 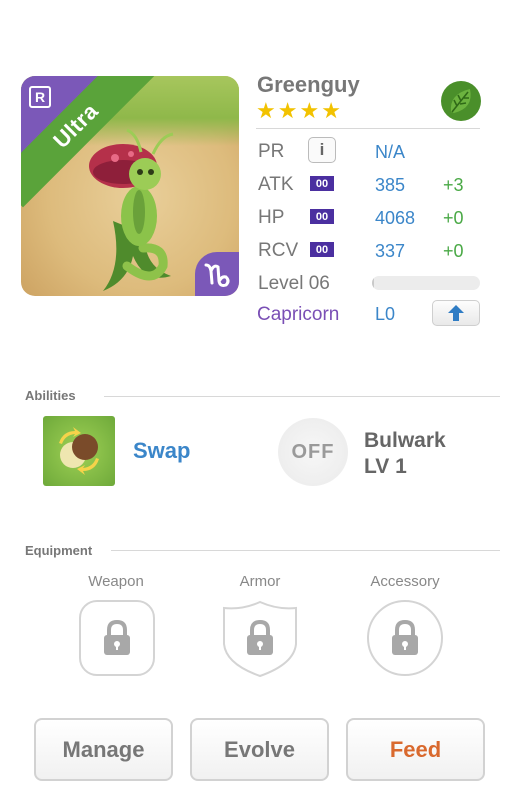 What do you see at coordinates (116, 581) in the screenshot?
I see `weapon-label: Weapon` at bounding box center [116, 581].